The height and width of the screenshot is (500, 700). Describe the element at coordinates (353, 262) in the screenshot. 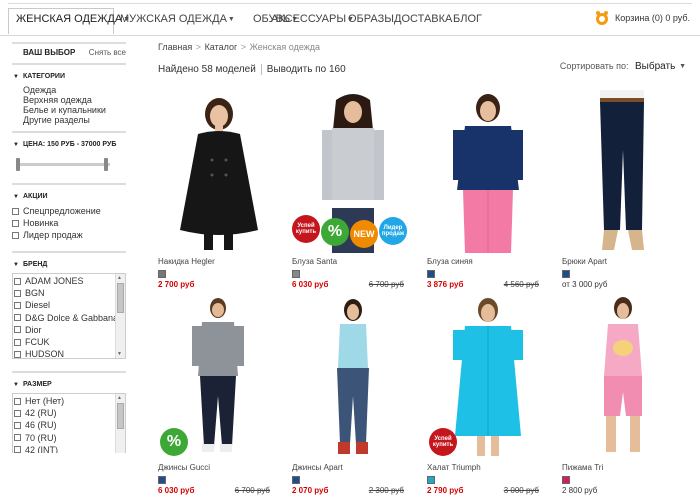

I see `product-name: Блуза Santa` at that location.